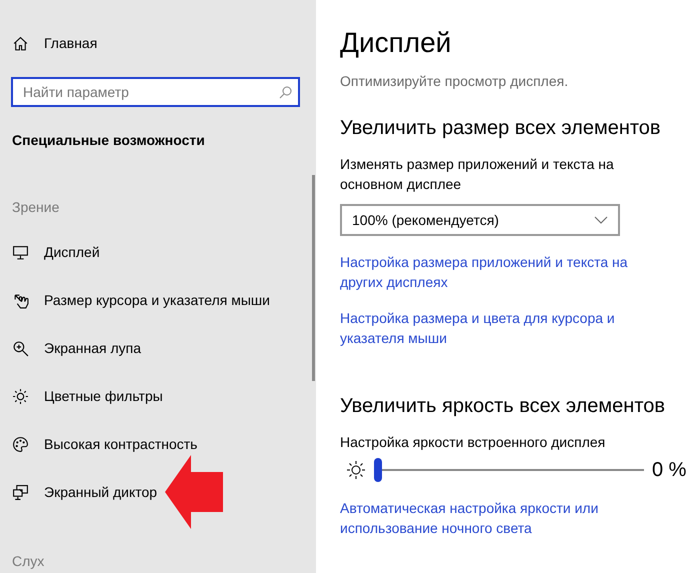 Image resolution: width=700 pixels, height=573 pixels. Describe the element at coordinates (505, 328) in the screenshot. I see `settings-link: Настройка размера и цвета для курсора и указателя мыши` at that location.